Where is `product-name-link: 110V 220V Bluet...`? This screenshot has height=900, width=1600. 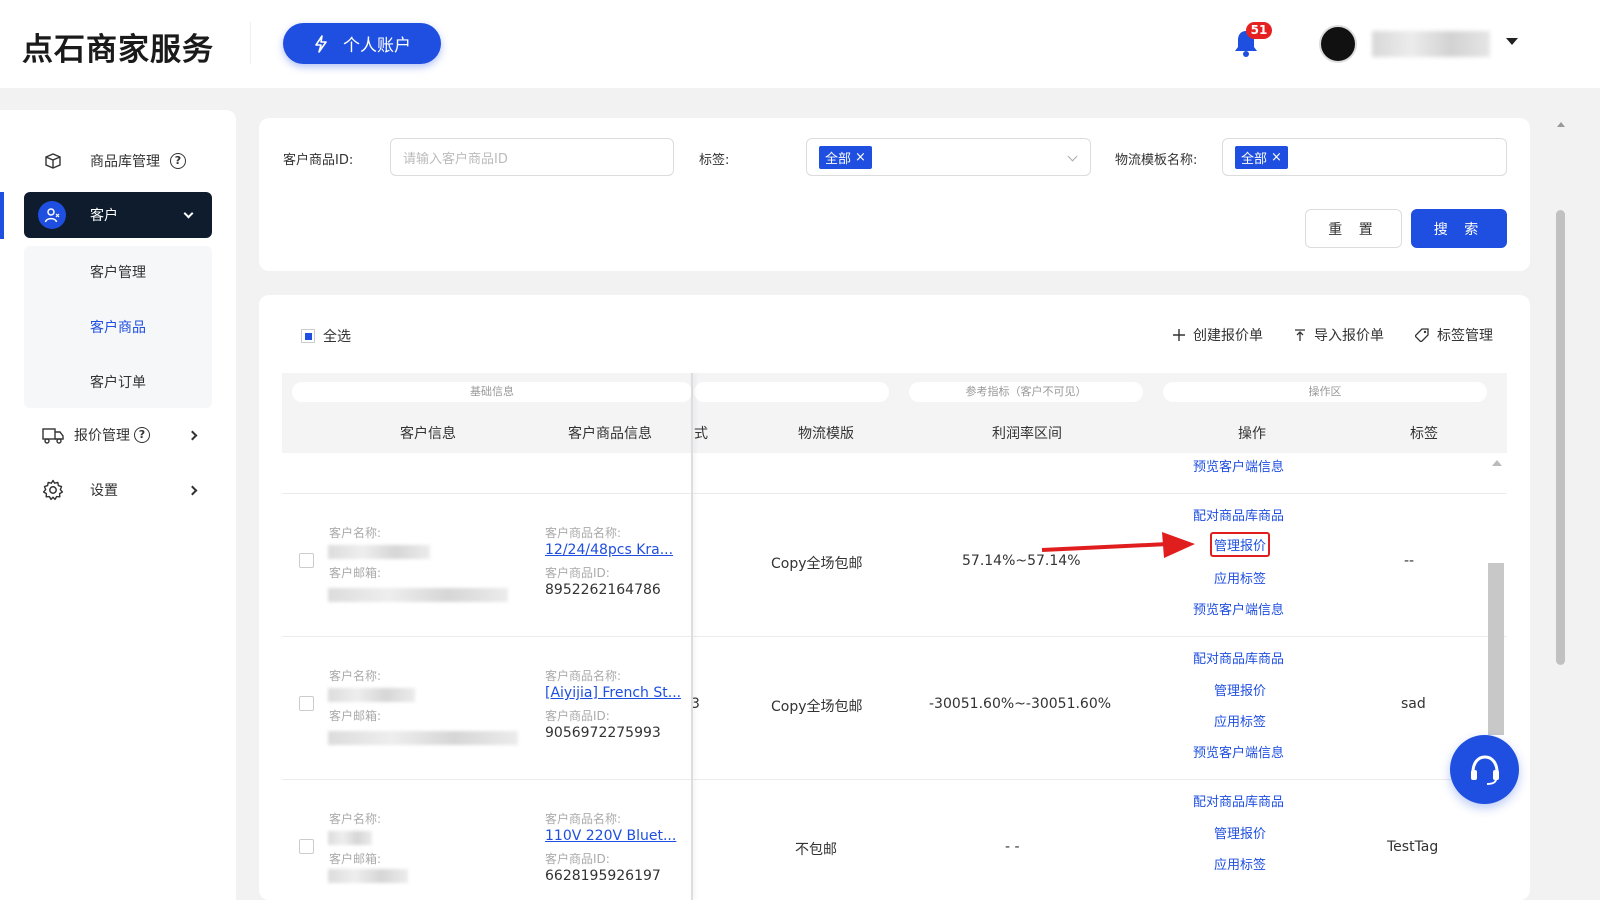
product-name-link: 110V 220V Bluet... is located at coordinates (610, 836).